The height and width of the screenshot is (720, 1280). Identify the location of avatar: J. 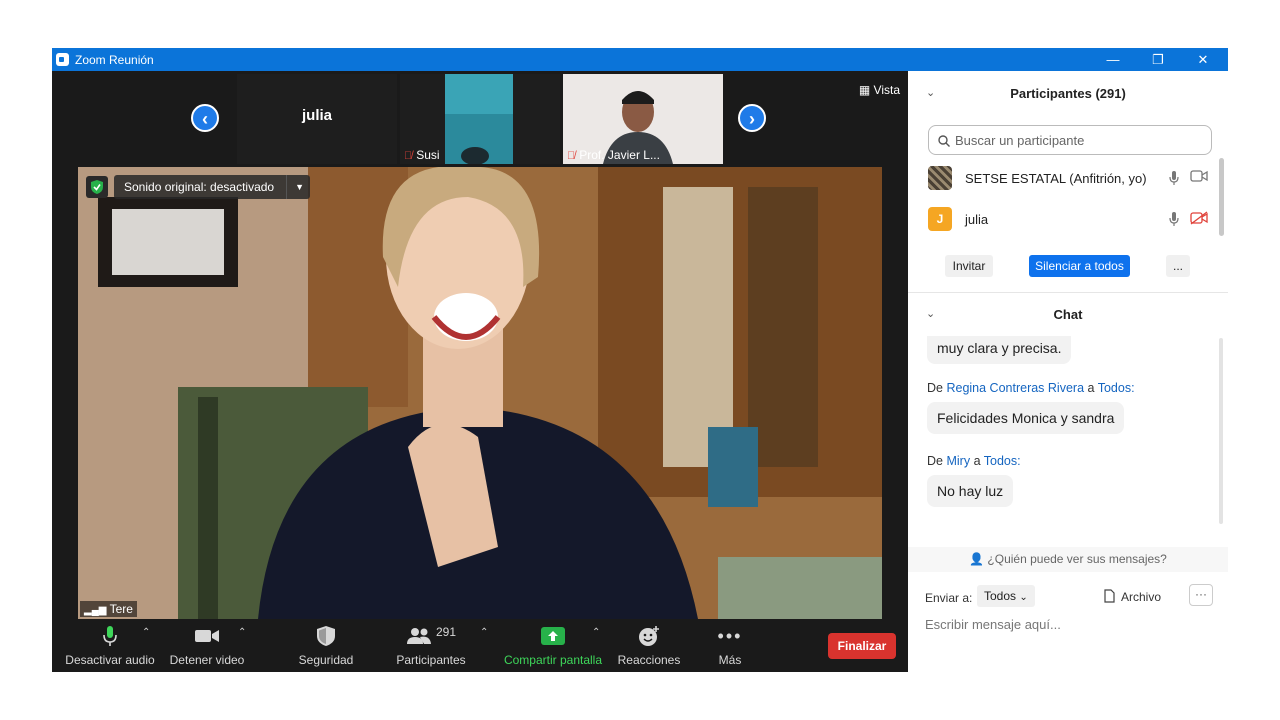
(940, 219).